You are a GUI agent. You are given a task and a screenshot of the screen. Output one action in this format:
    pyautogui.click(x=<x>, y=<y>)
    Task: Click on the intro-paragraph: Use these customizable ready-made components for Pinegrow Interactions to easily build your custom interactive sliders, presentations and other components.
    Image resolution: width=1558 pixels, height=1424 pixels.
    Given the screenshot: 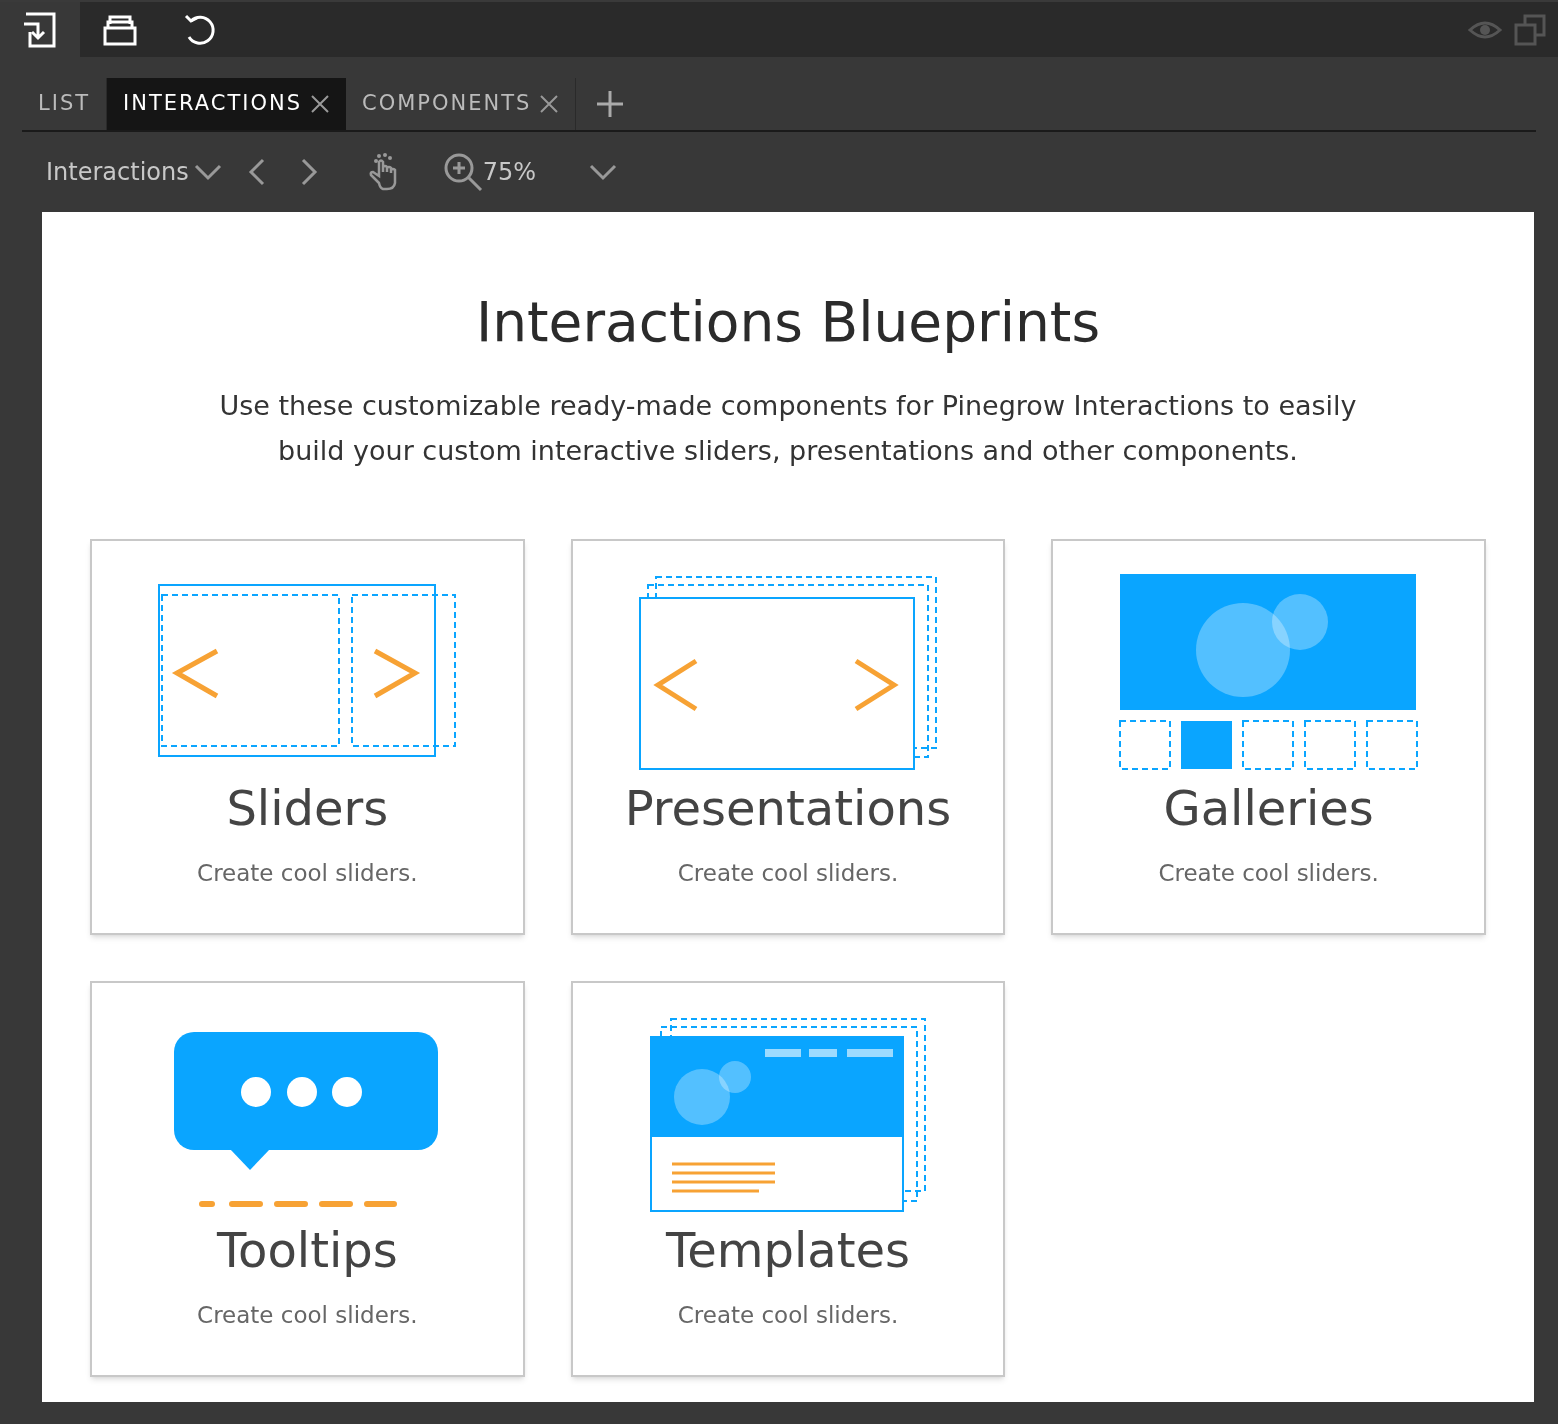 What is the action you would take?
    pyautogui.click(x=788, y=428)
    